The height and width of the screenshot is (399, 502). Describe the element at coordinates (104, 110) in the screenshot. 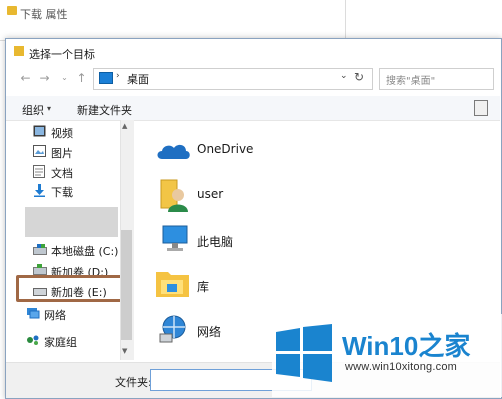

I see `new-folder-button: 新建文件夹` at that location.